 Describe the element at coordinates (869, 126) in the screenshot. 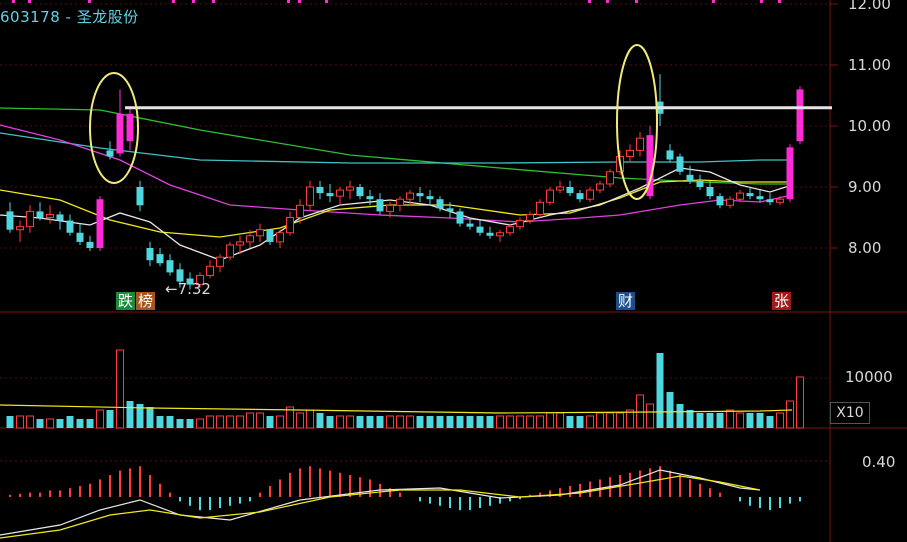

I see `price-tick-10: 10.00` at that location.